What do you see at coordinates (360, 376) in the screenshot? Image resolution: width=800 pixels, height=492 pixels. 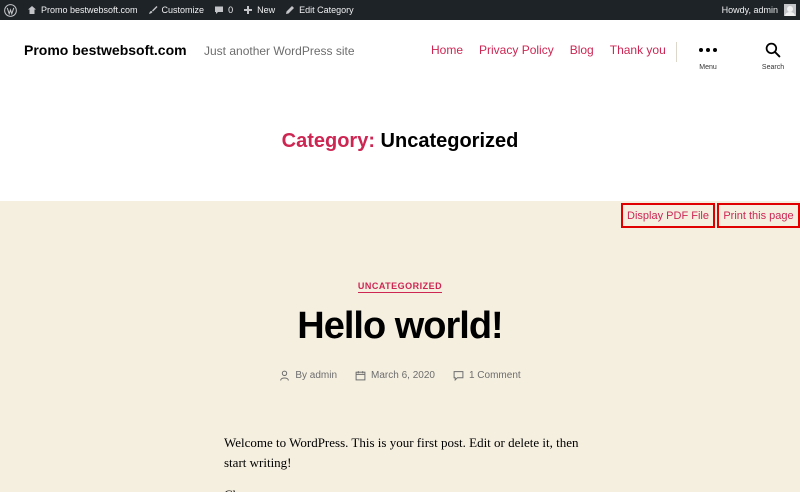 I see `calendar-icon` at bounding box center [360, 376].